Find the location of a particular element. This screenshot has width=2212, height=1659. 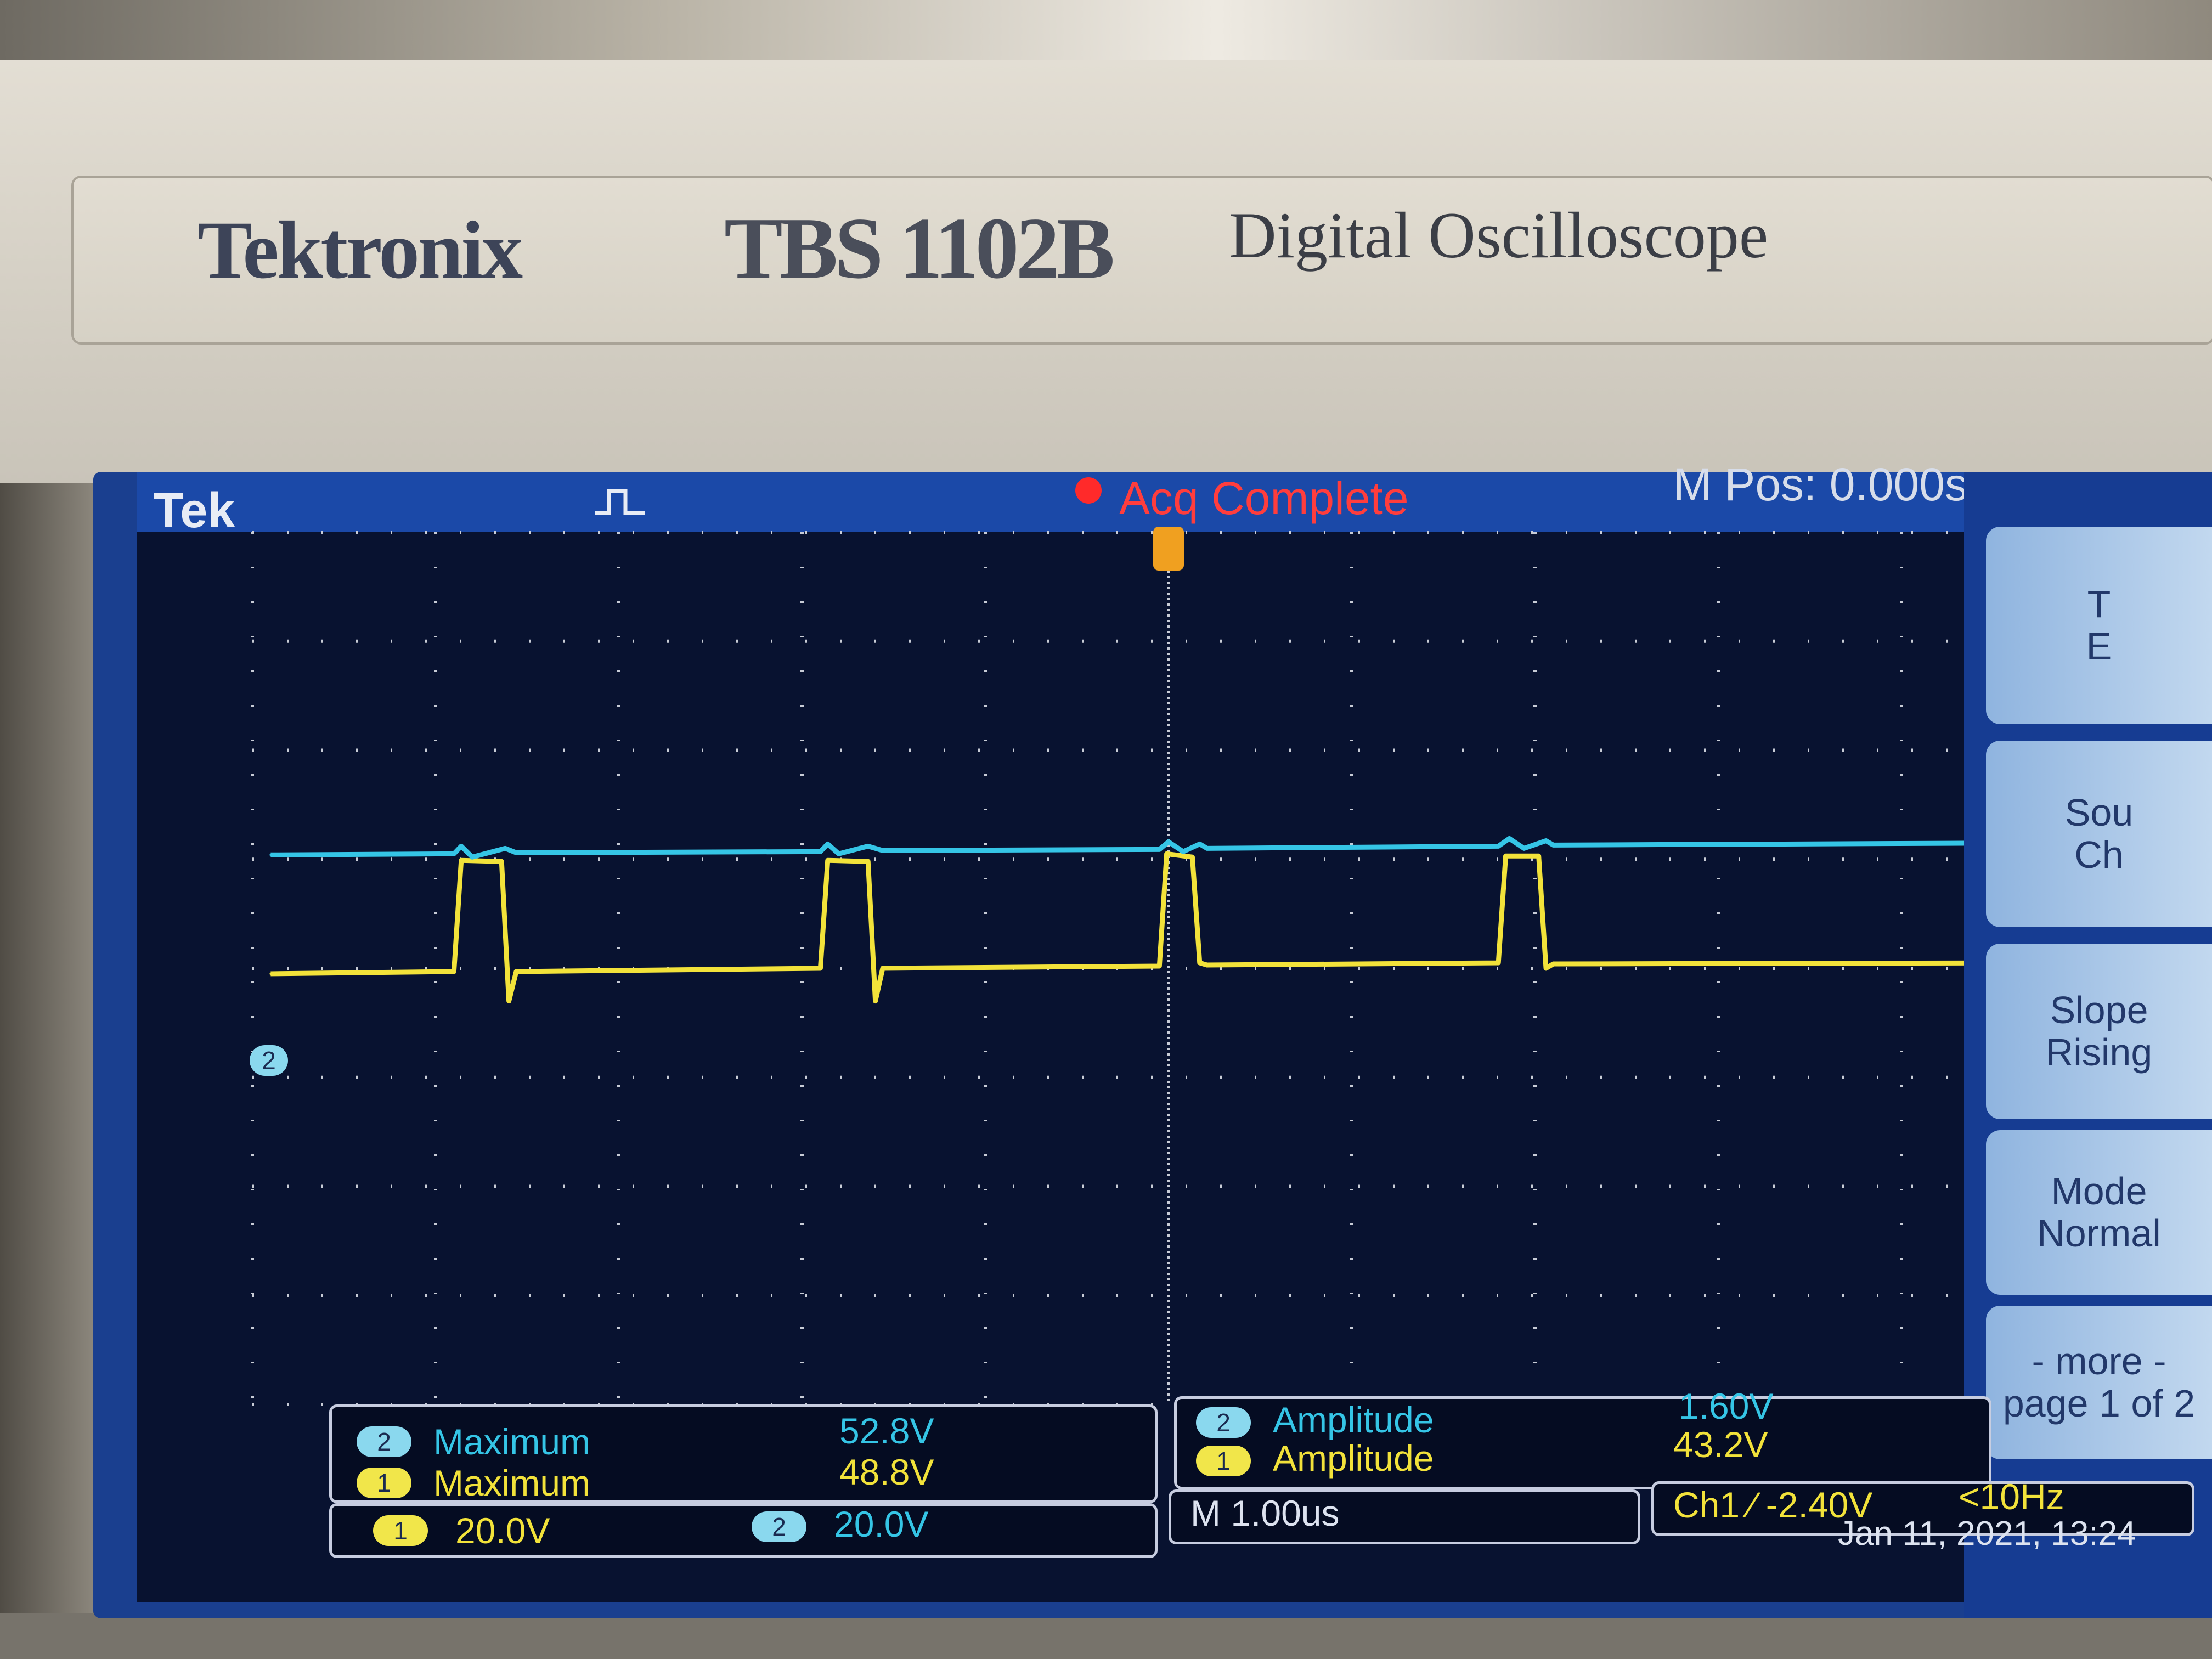

timebase: M 1.00us is located at coordinates (1265, 1513).